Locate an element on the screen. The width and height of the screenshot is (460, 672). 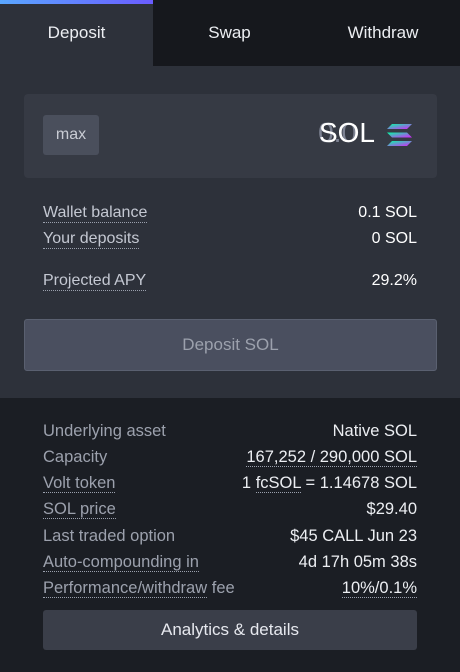
max-button: max is located at coordinates (71, 135).